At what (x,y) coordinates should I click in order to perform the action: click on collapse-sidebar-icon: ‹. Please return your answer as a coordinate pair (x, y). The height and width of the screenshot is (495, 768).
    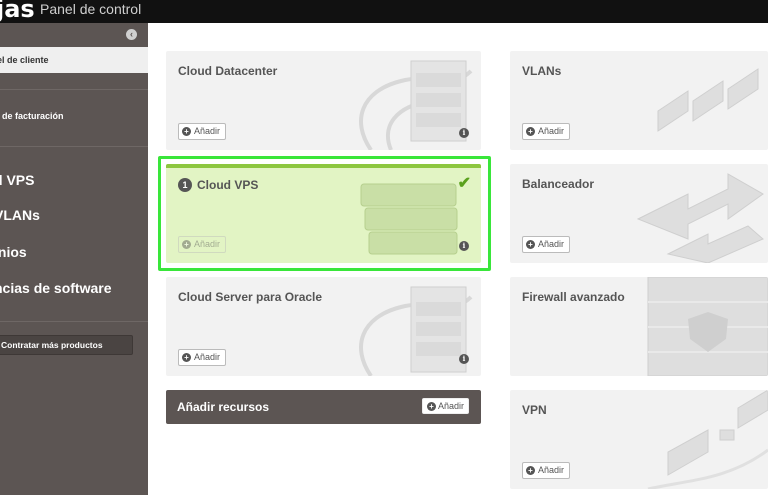
    Looking at the image, I should click on (131, 34).